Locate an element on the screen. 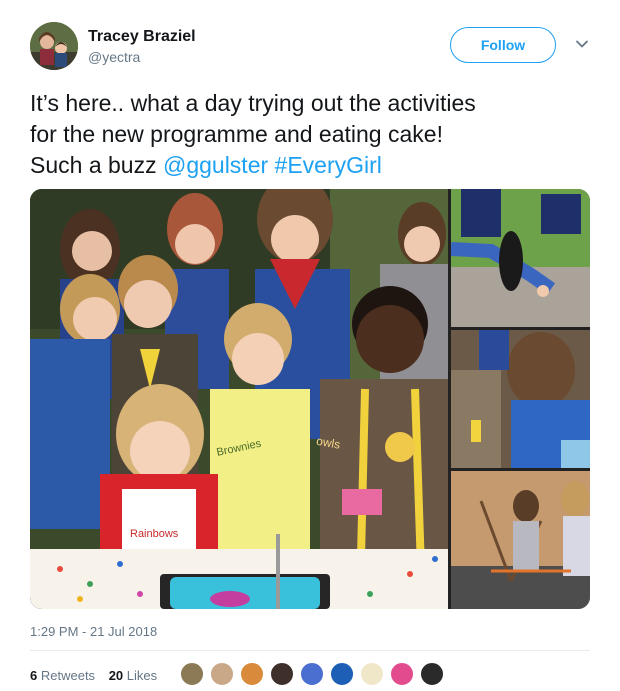 The image size is (620, 691). tweet-header: Tracey Braziel @yectra Follow is located at coordinates (315, 47).